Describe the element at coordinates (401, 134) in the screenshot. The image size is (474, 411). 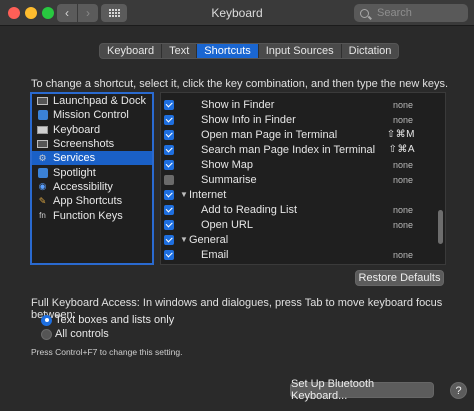
I see `shortcut-key: ⇧⌘M` at that location.